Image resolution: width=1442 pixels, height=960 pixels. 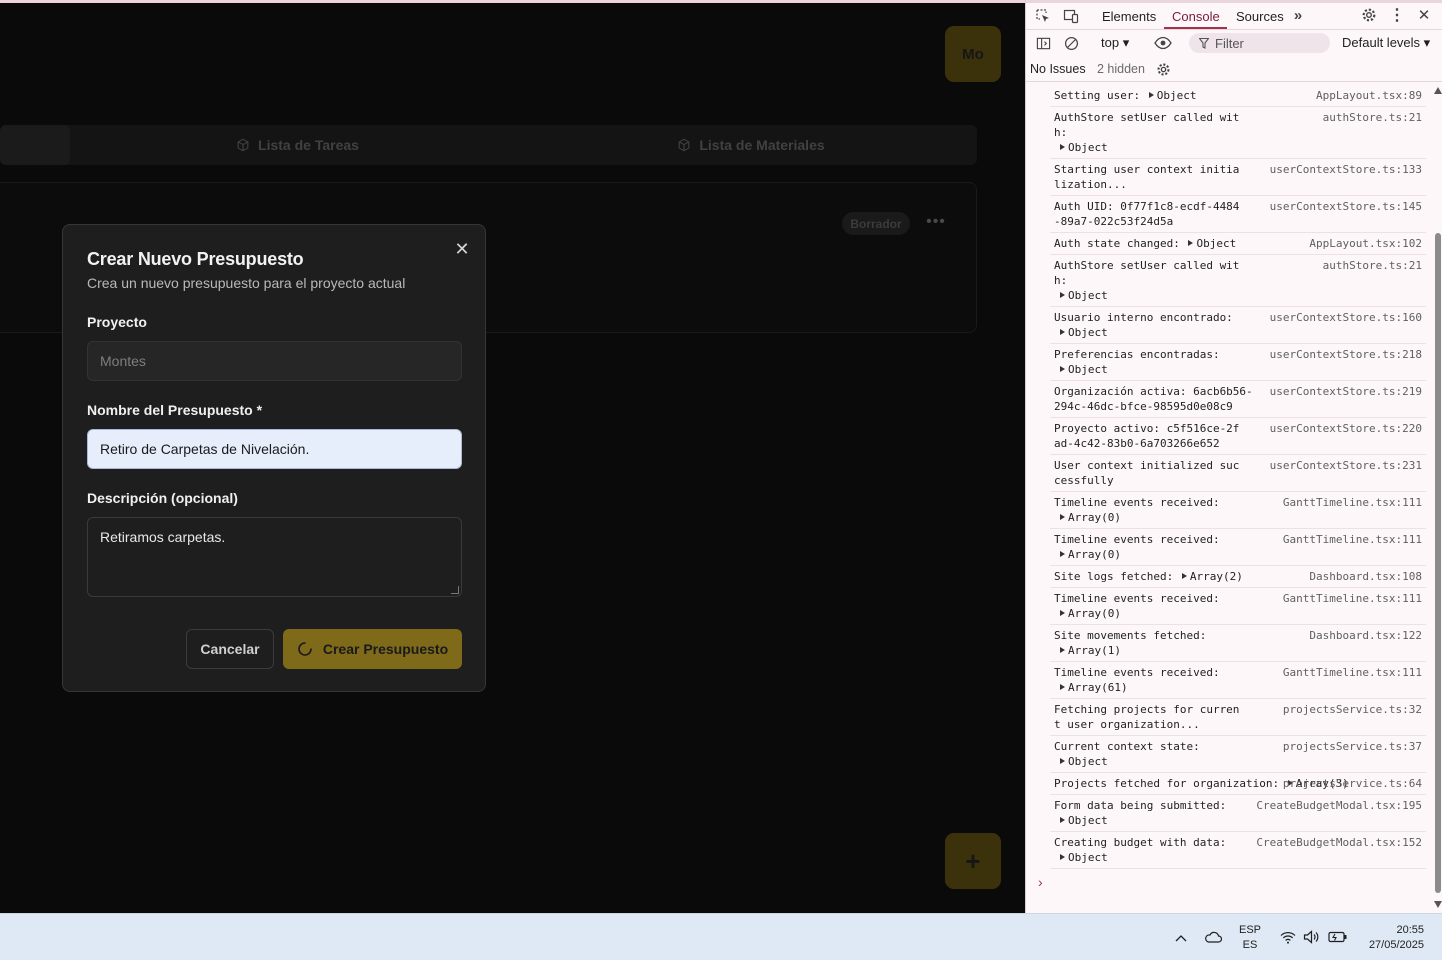 I want to click on add-button: +, so click(x=973, y=861).